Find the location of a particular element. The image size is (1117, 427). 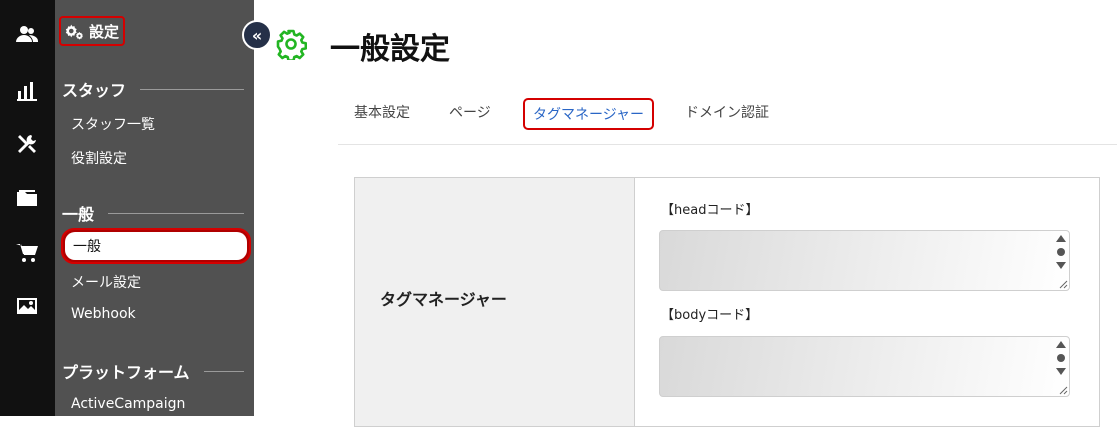

section-heading: 一般 is located at coordinates (78, 214).